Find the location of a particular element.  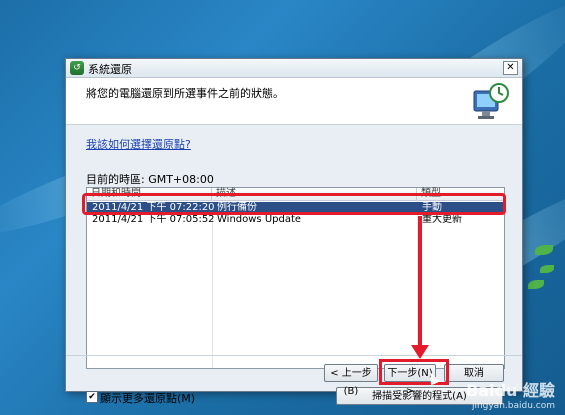

timezone-label: 目前的時區: GMT+08:00 is located at coordinates (150, 179).